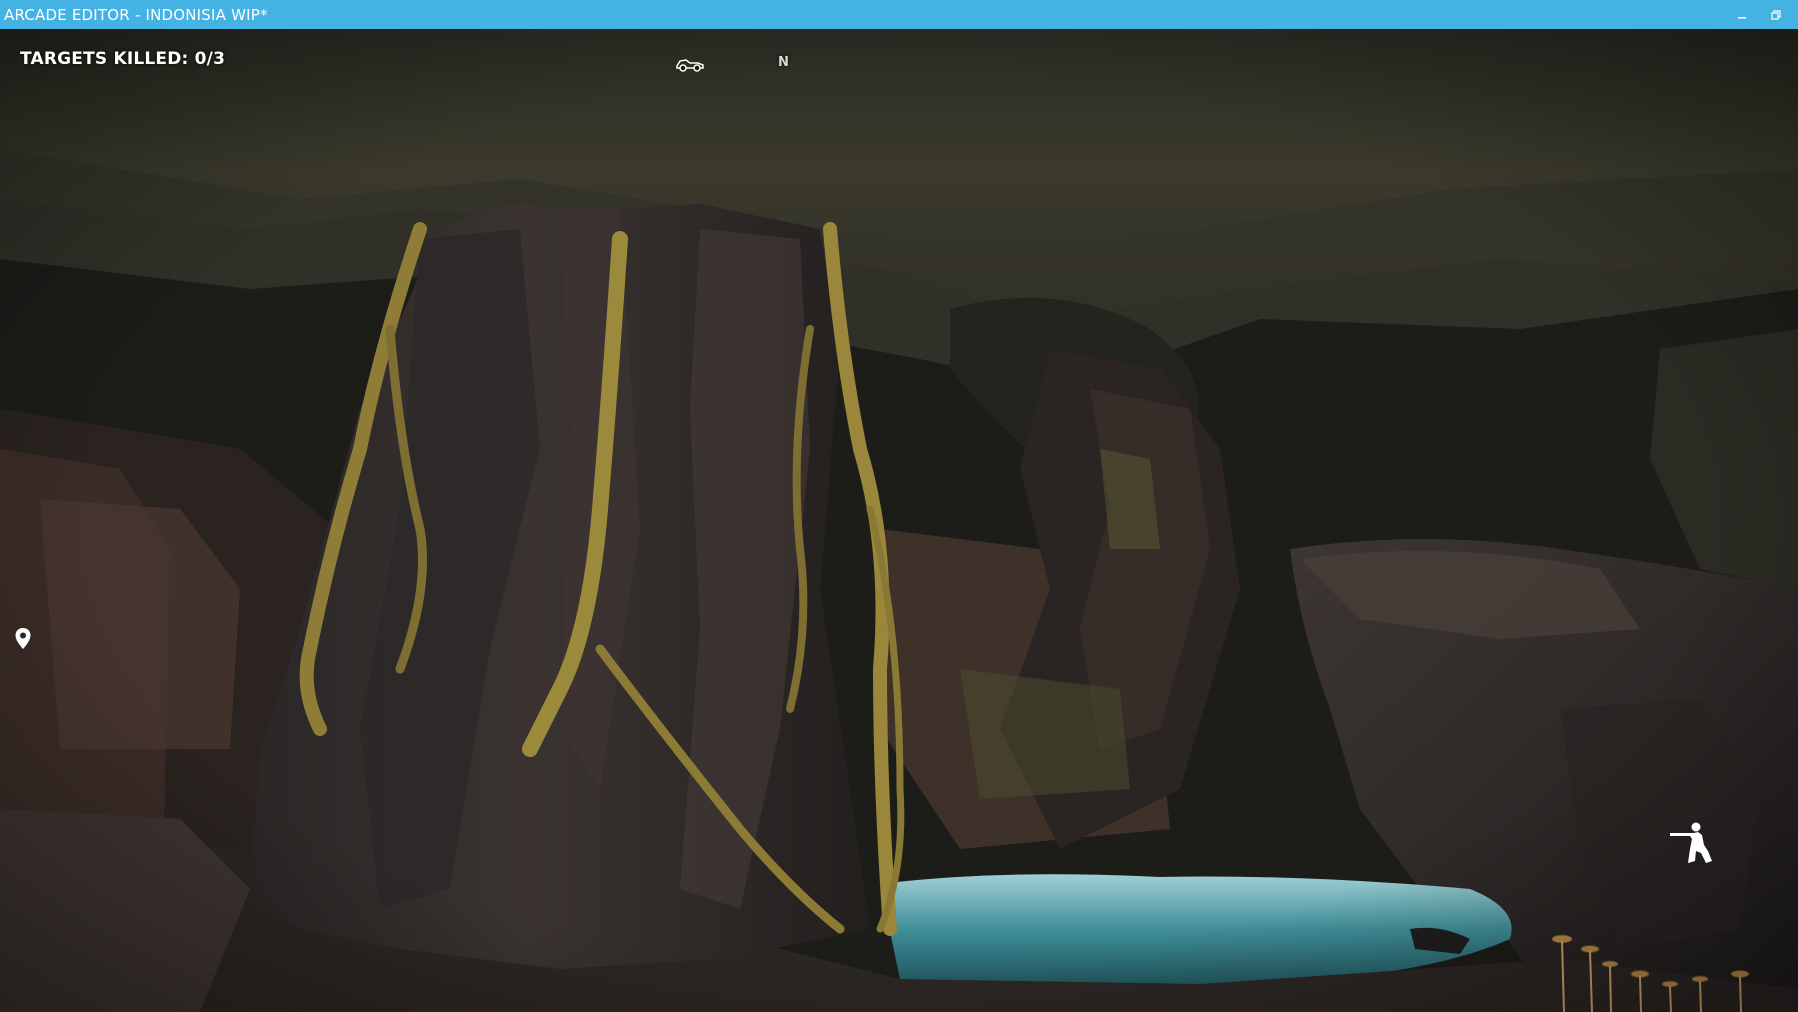  Describe the element at coordinates (123, 59) in the screenshot. I see `targets-killed-counter: TARGETS KILLED: 0/3` at that location.